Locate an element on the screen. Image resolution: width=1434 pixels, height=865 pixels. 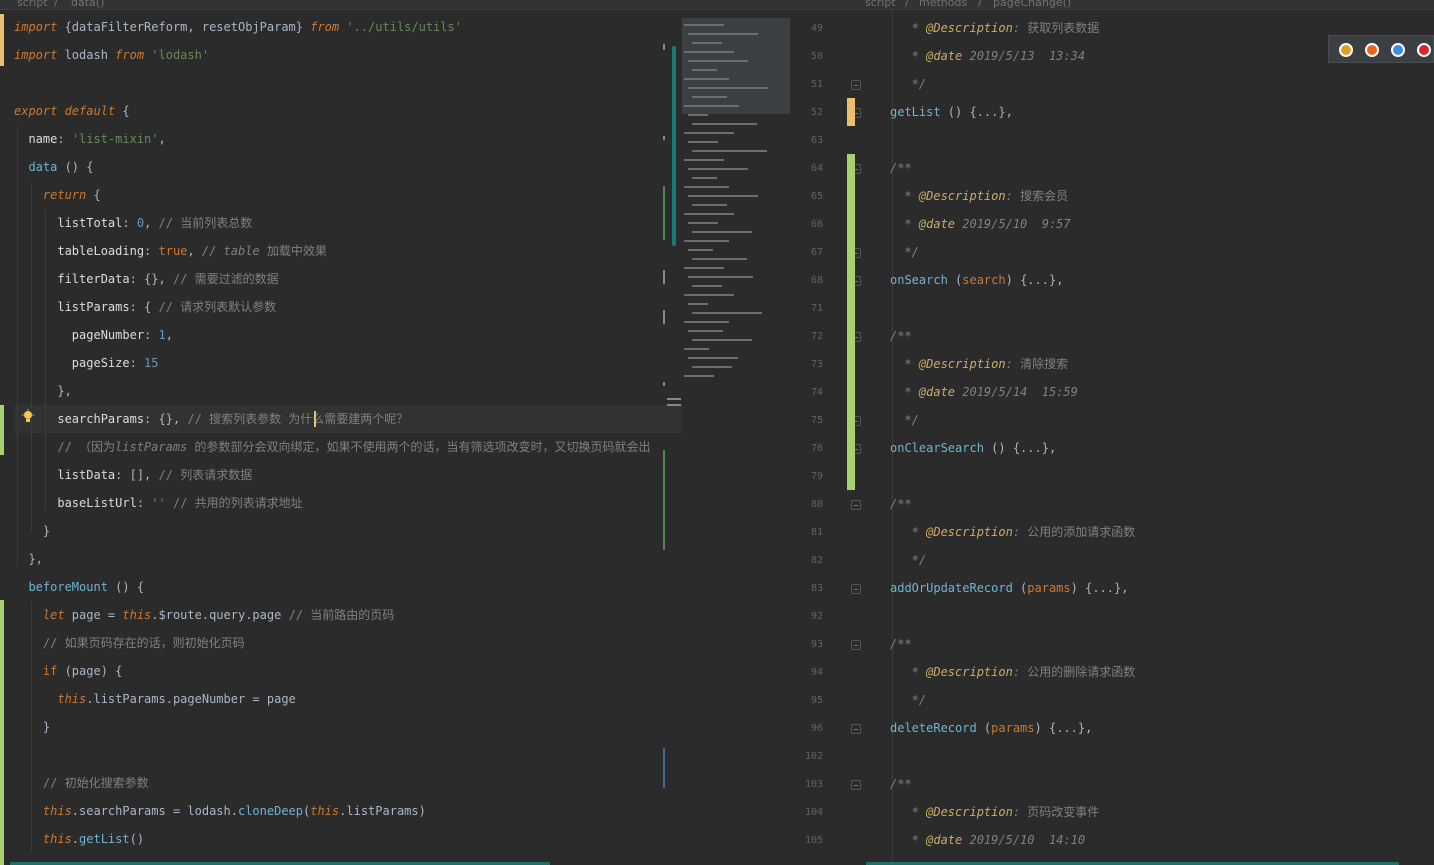
line-number: 49 is located at coordinates (816, 28).